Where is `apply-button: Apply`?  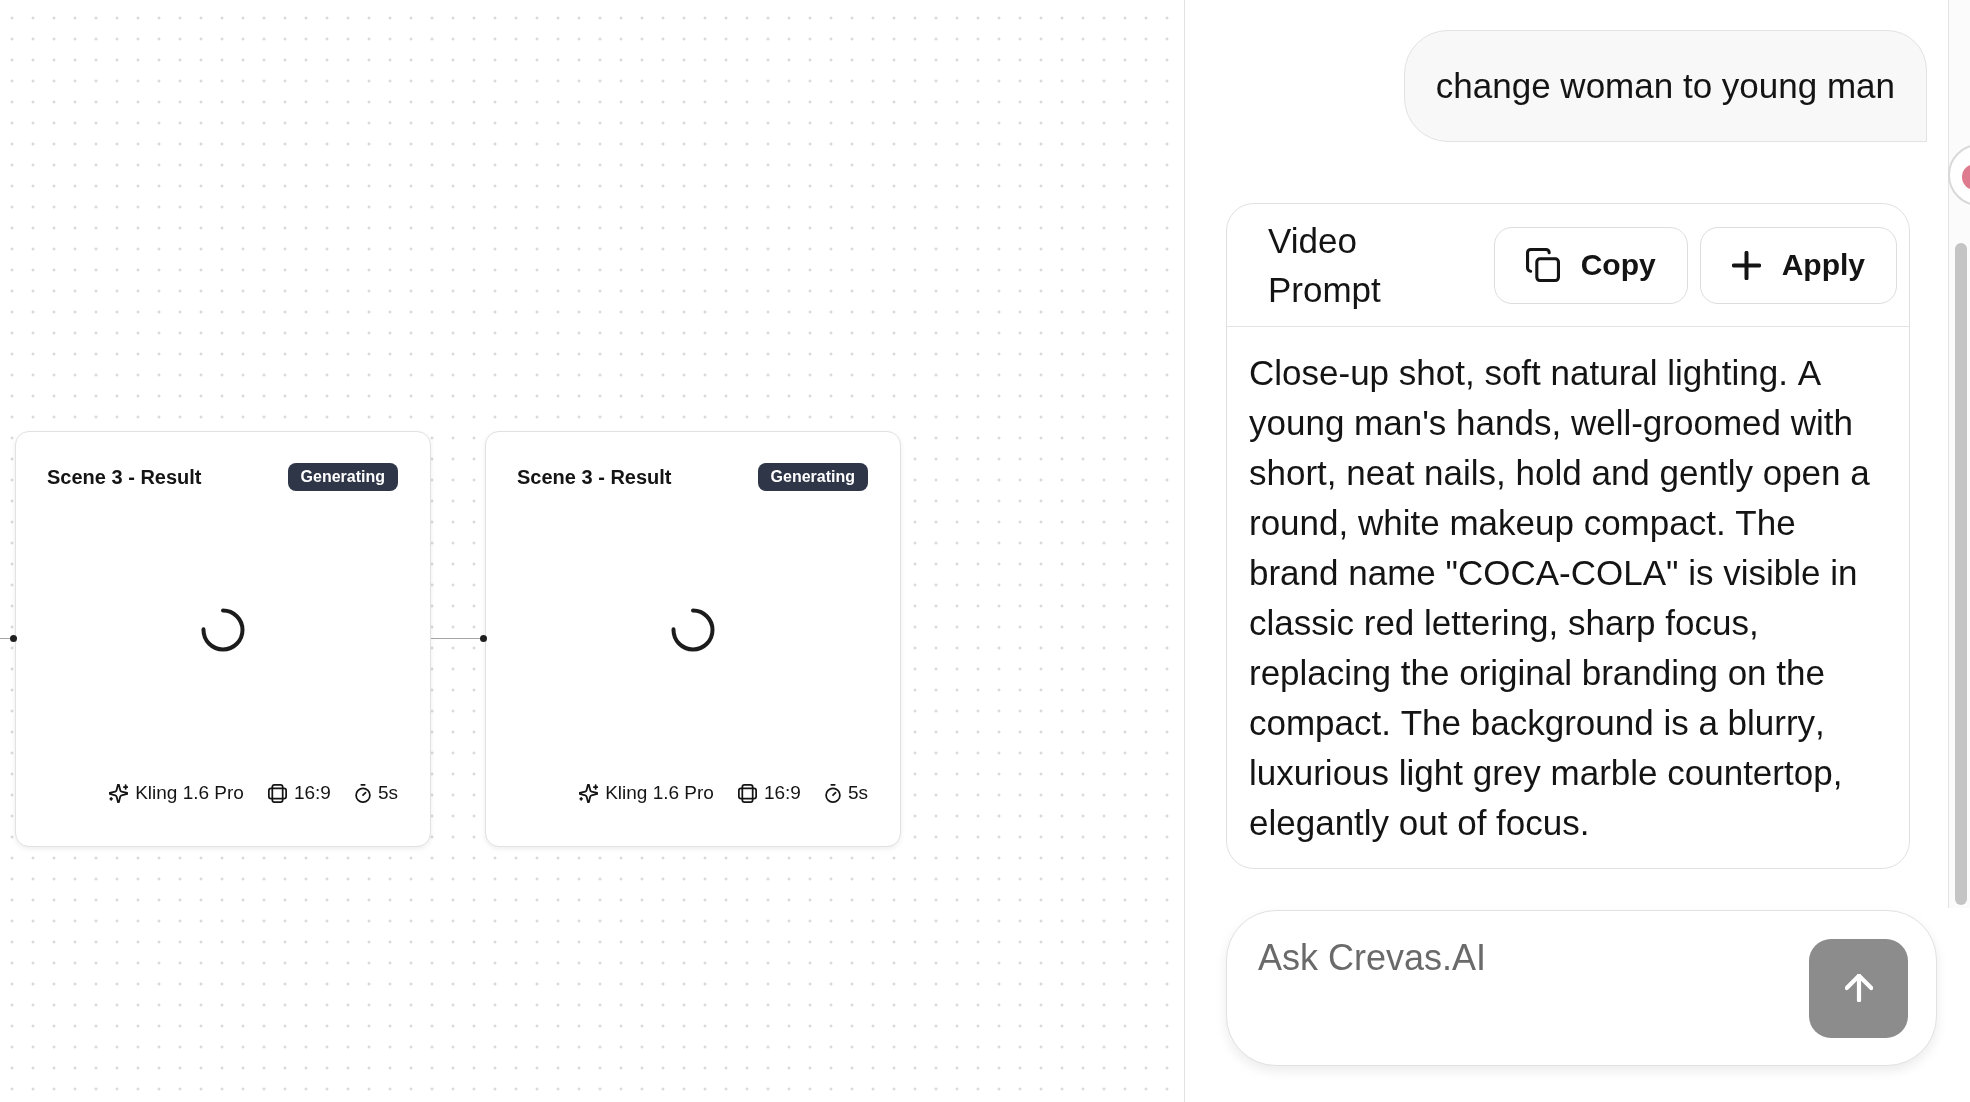
apply-button: Apply is located at coordinates (1798, 265).